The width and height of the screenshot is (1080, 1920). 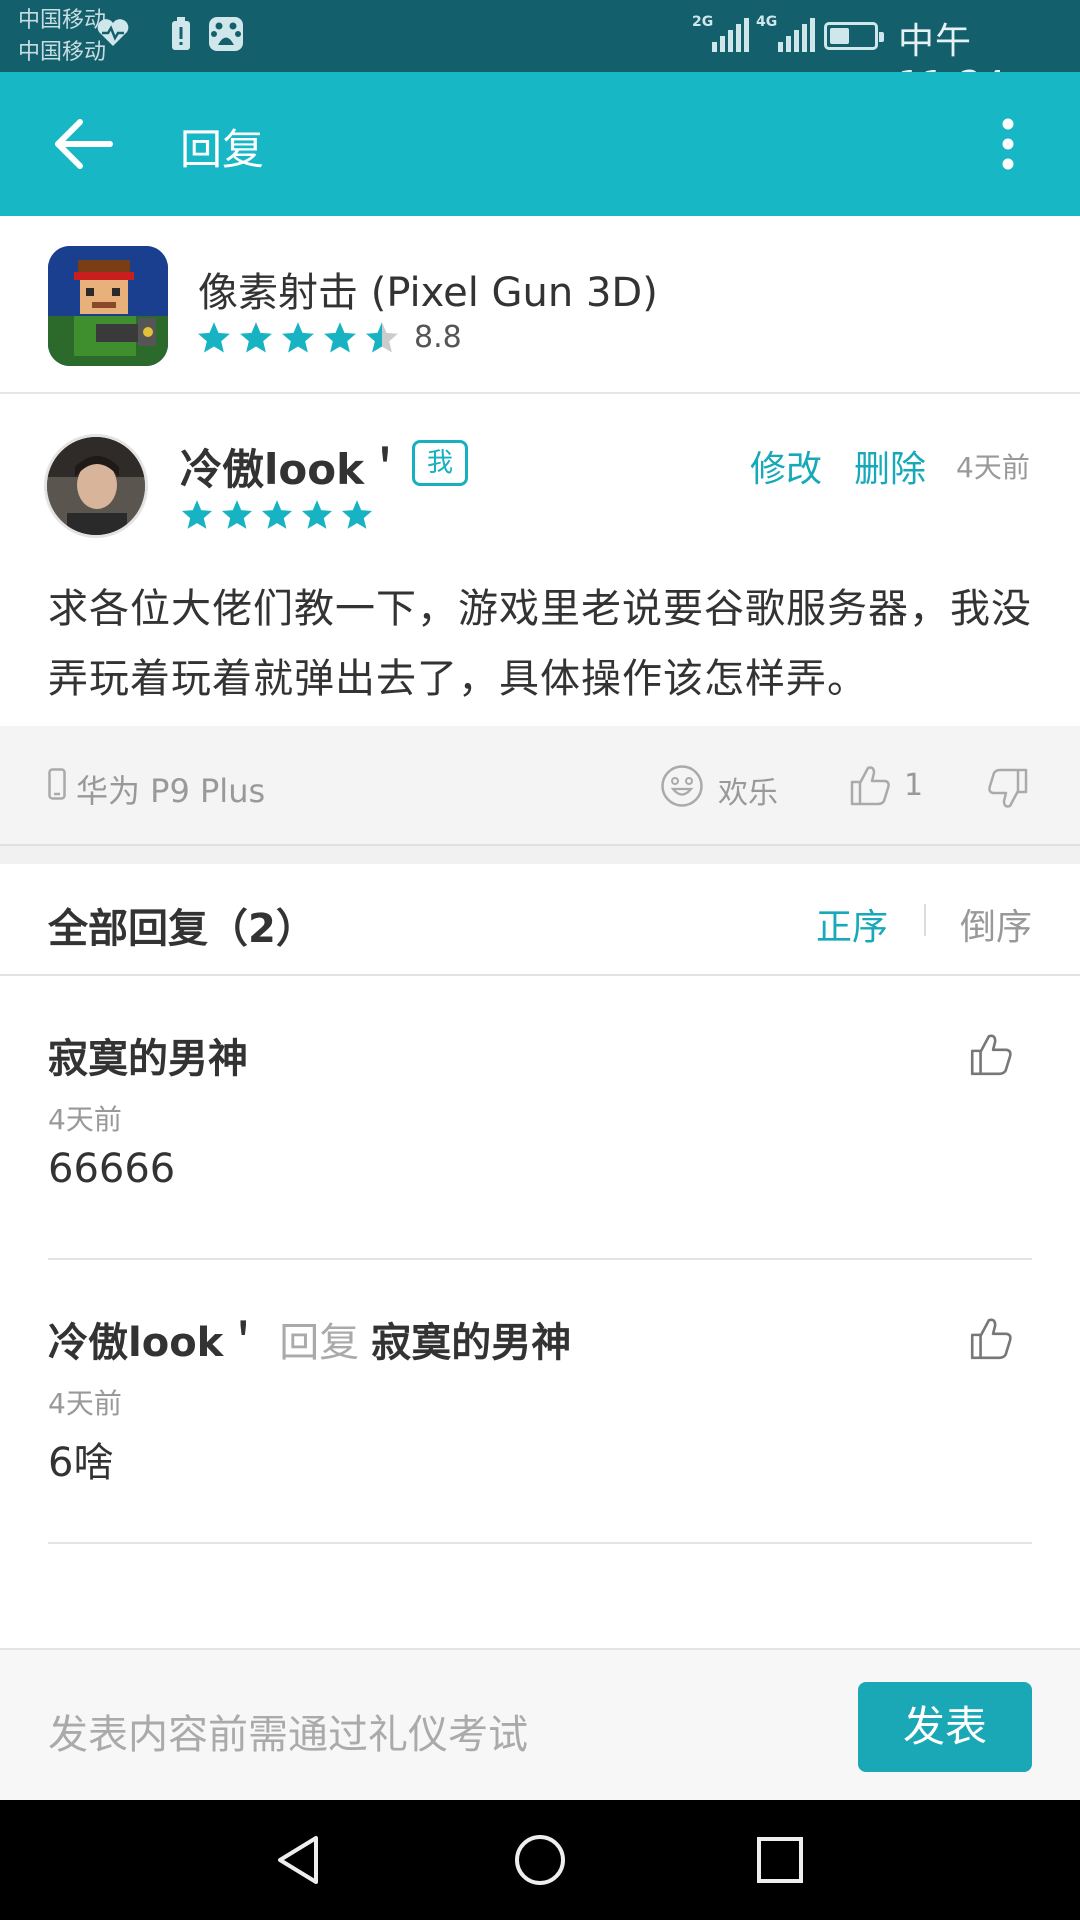 What do you see at coordinates (171, 791) in the screenshot?
I see `device-label: 华为 P9 Plus` at bounding box center [171, 791].